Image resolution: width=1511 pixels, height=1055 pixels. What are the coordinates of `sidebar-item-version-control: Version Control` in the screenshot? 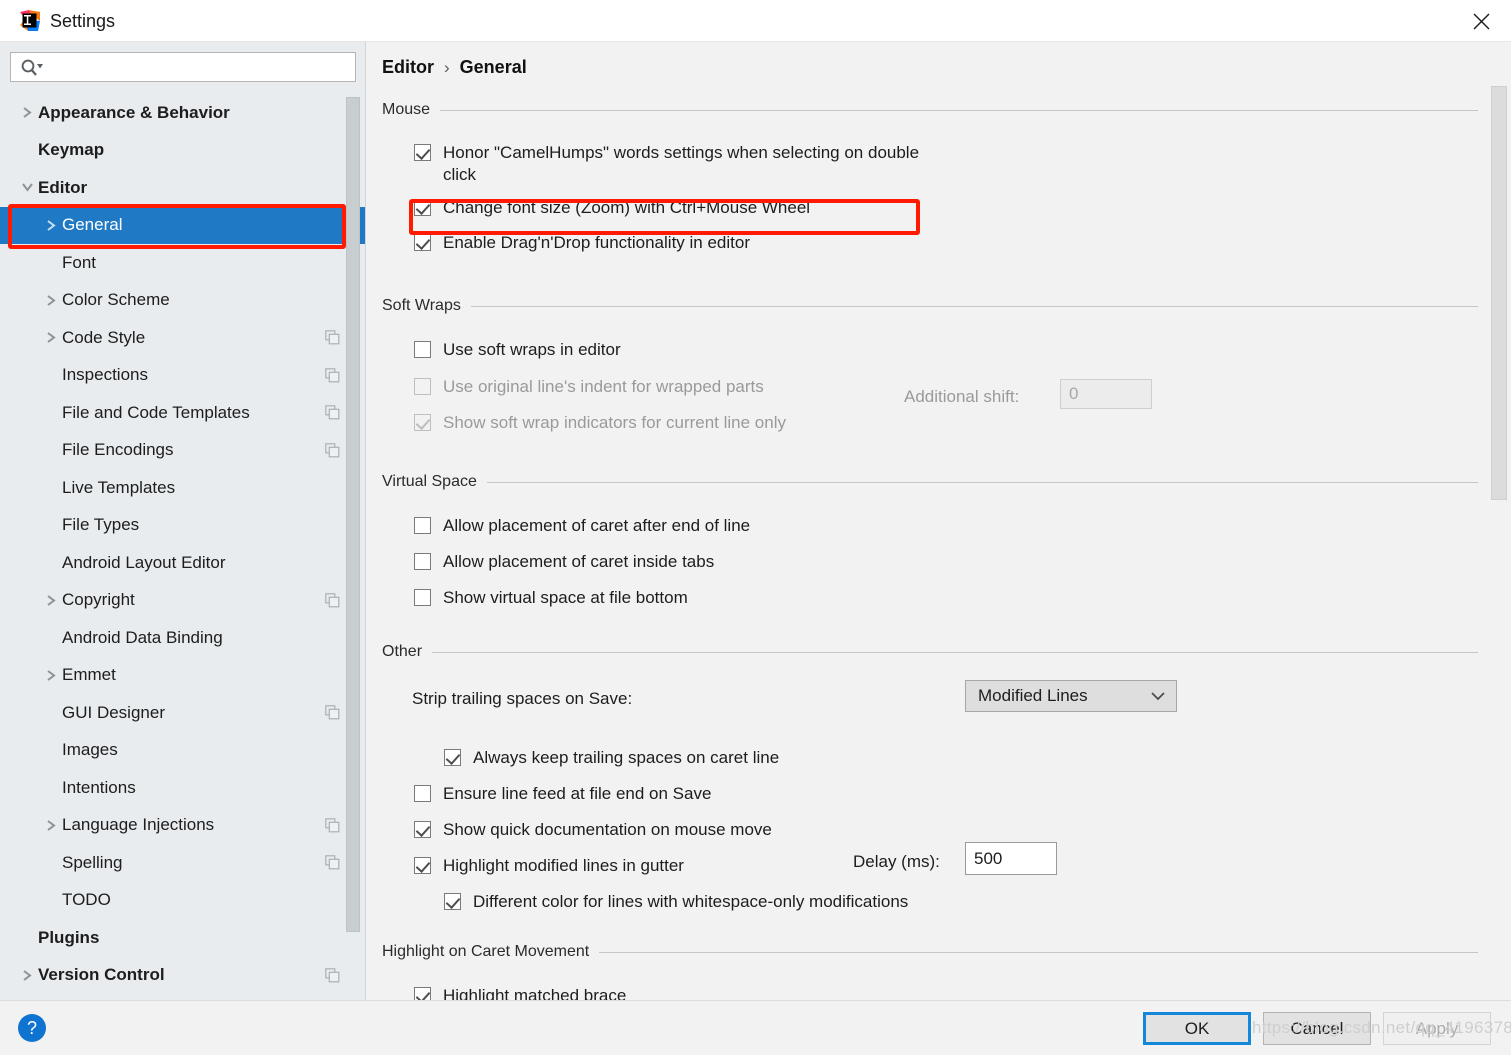 It's located at (183, 976).